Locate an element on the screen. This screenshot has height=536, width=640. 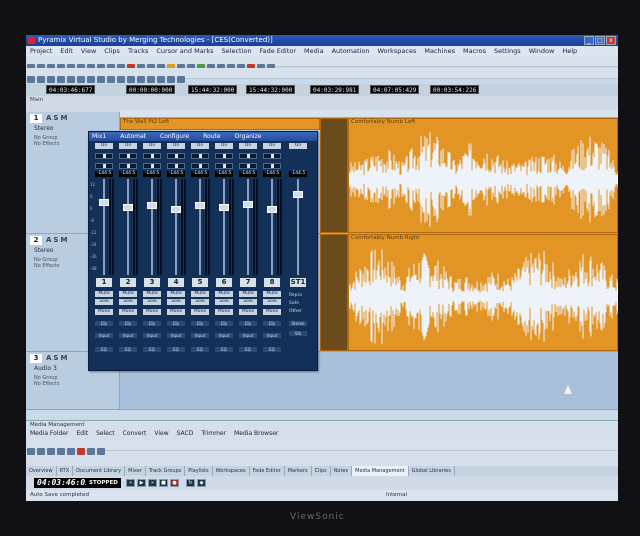
record-button-icon: ● is located at coordinates (174, 483).